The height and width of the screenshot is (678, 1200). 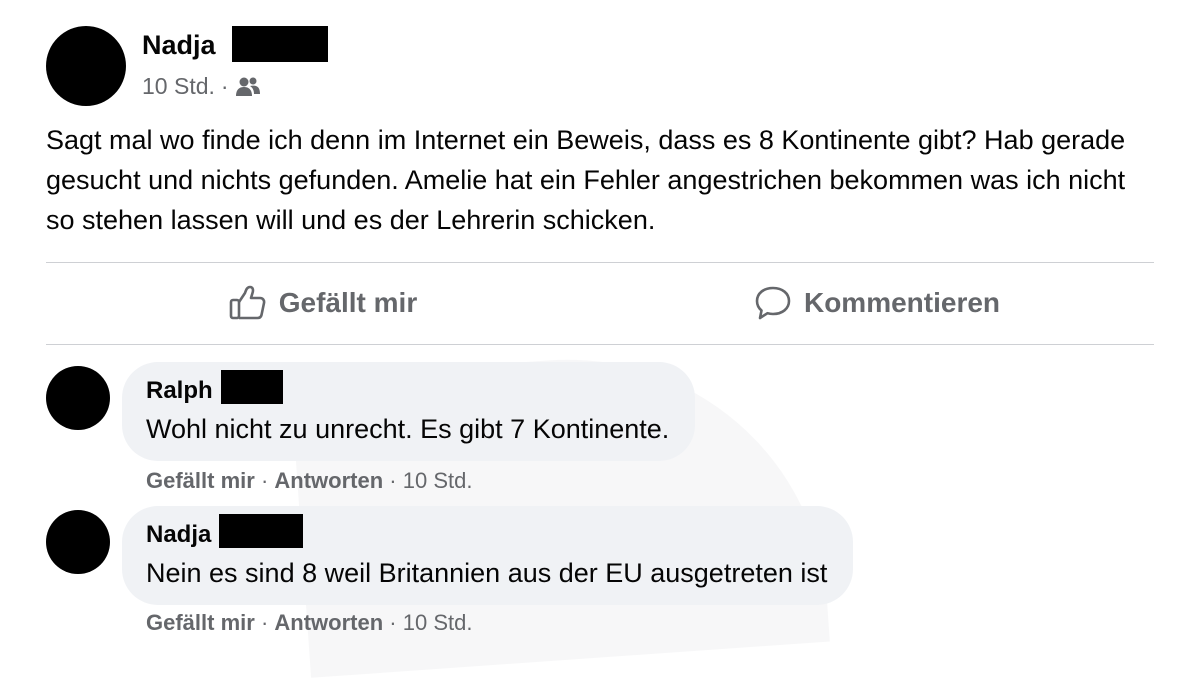 What do you see at coordinates (773, 303) in the screenshot?
I see `speech-bubble-icon` at bounding box center [773, 303].